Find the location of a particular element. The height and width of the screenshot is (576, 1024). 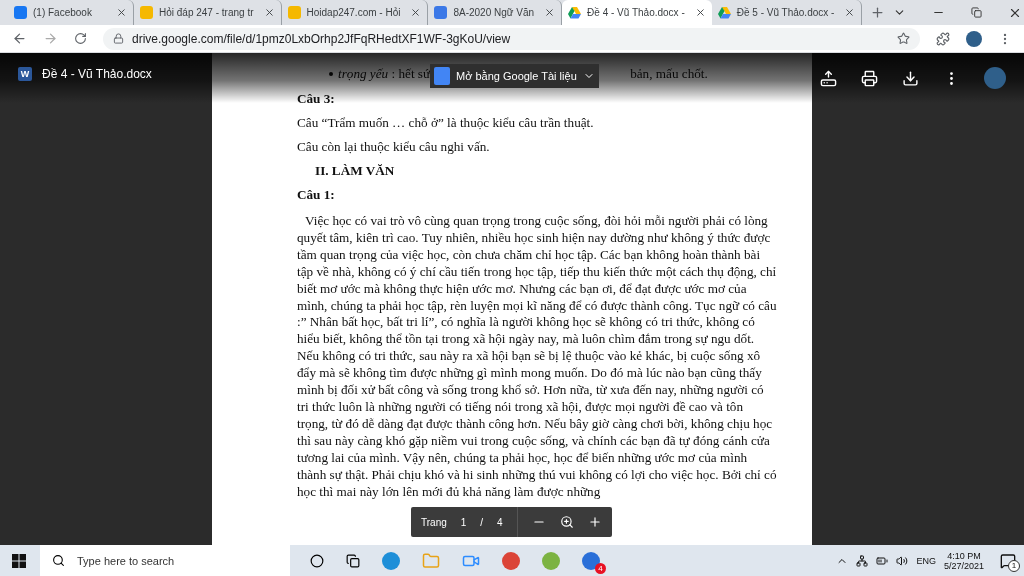

notification-count: 1 is located at coordinates (1014, 565).